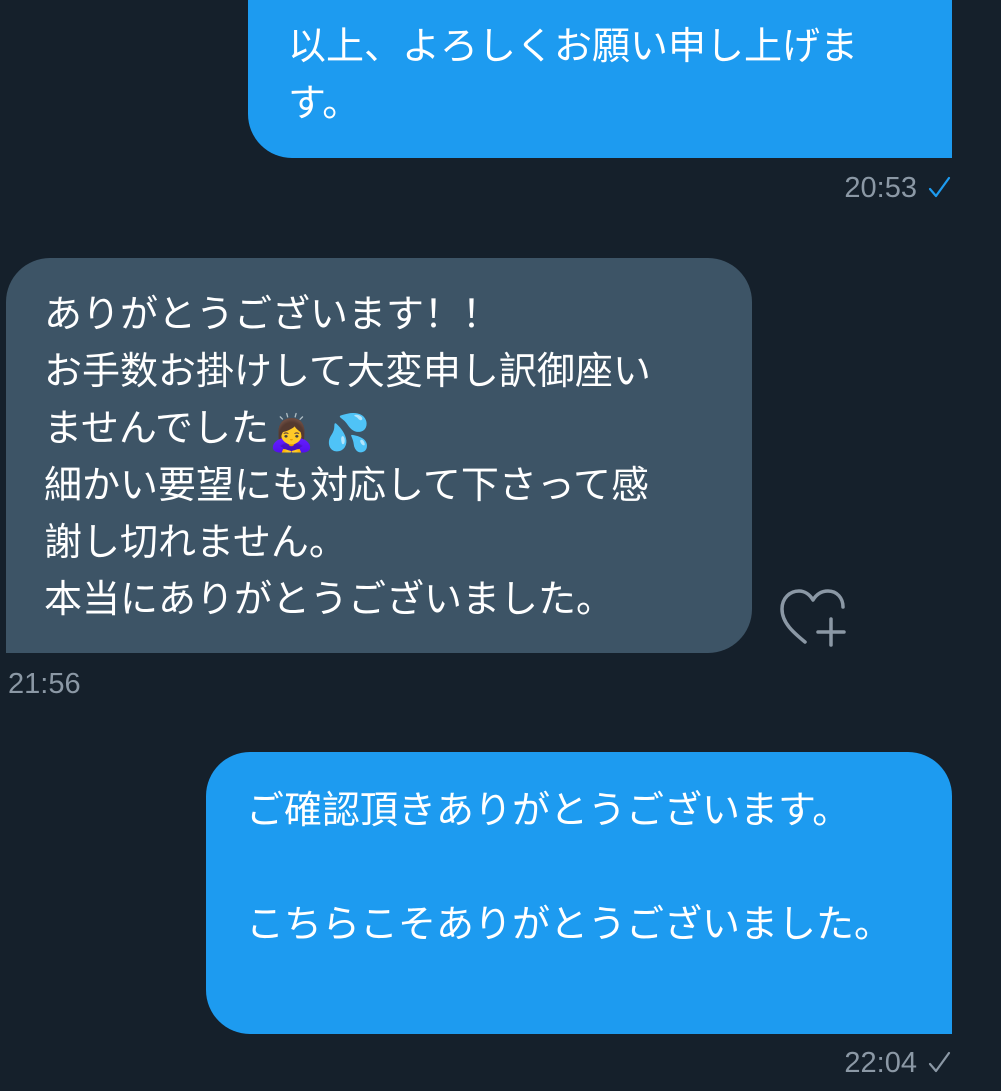 This screenshot has width=1001, height=1091. What do you see at coordinates (156, 428) in the screenshot?
I see `message-line-text: ませんでした` at bounding box center [156, 428].